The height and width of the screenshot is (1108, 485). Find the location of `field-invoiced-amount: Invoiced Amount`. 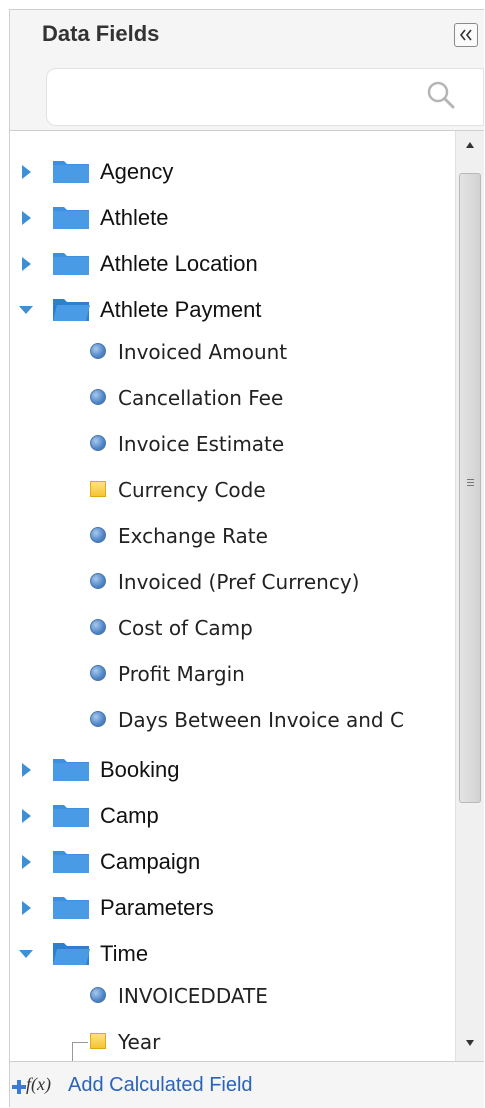

field-invoiced-amount: Invoiced Amount is located at coordinates (231, 351).